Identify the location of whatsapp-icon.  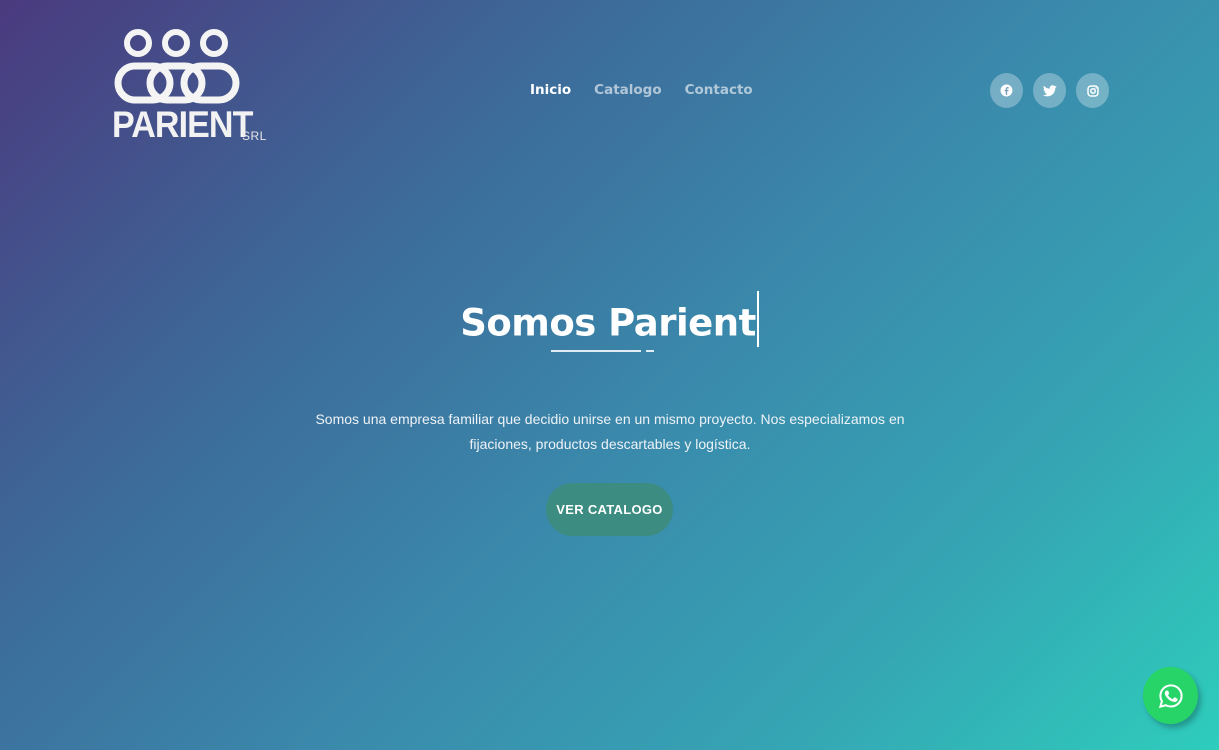
(1170, 695).